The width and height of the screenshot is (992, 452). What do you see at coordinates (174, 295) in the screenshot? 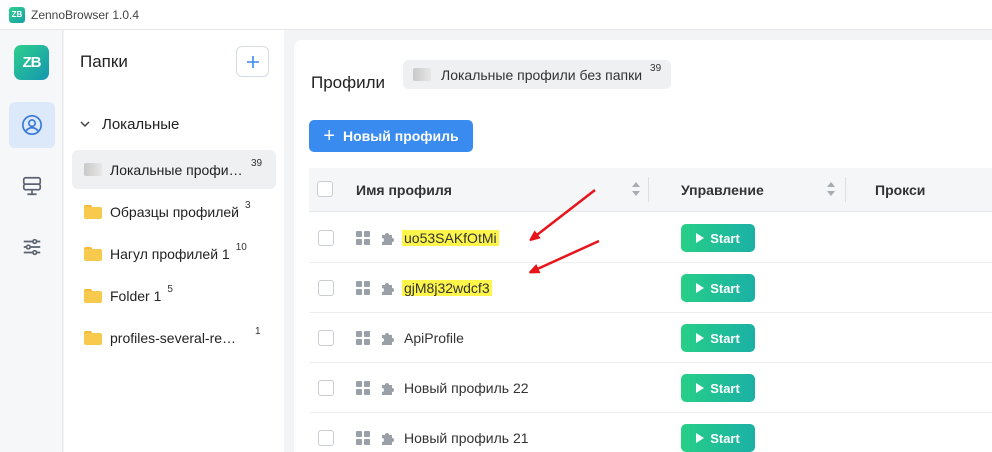
I see `folder-item-folder1: Folder 1 5` at bounding box center [174, 295].